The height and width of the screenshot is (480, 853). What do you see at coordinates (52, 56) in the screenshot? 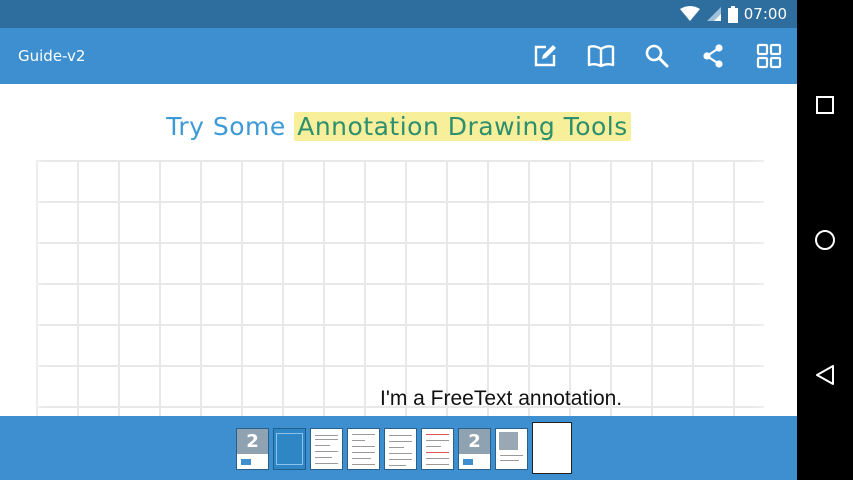
I see `document-title: Guide-v2` at bounding box center [52, 56].